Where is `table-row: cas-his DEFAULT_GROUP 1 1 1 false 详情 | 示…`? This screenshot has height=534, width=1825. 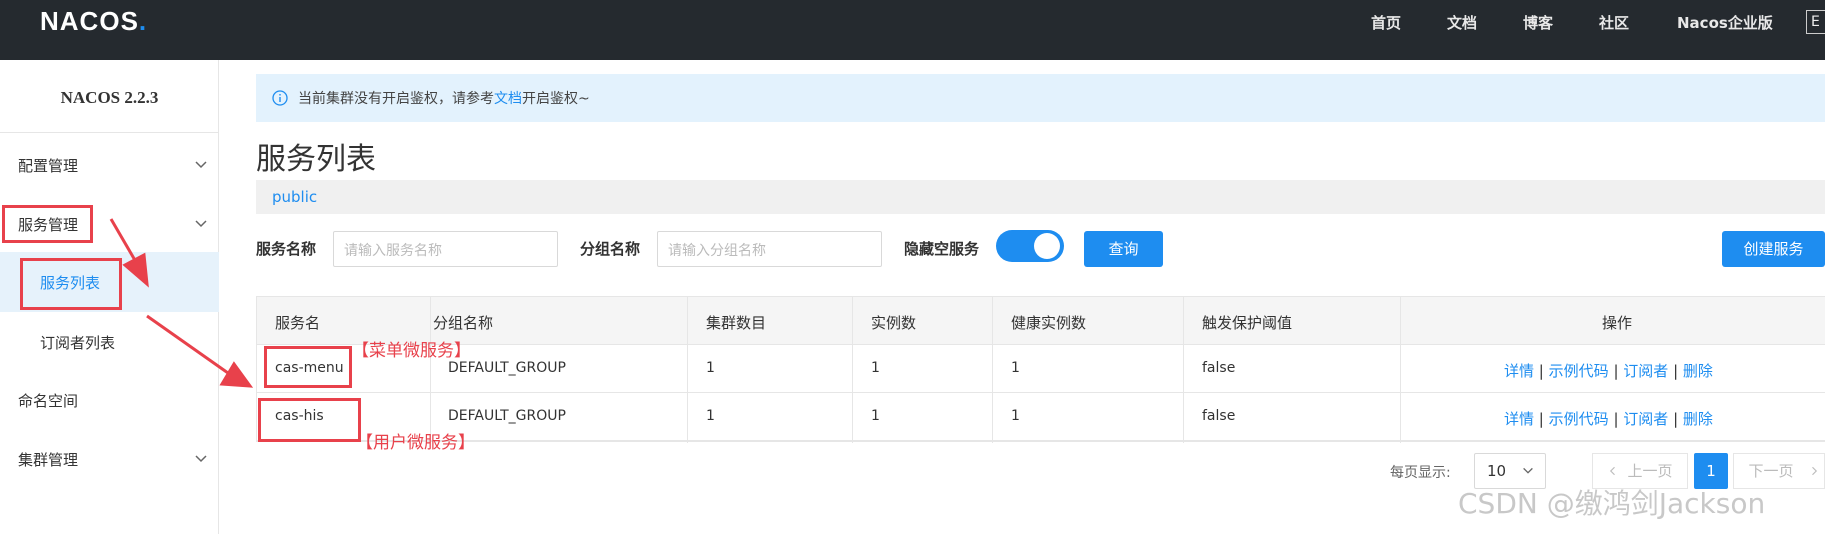 table-row: cas-his DEFAULT_GROUP 1 1 1 false 详情 | 示… is located at coordinates (1041, 417).